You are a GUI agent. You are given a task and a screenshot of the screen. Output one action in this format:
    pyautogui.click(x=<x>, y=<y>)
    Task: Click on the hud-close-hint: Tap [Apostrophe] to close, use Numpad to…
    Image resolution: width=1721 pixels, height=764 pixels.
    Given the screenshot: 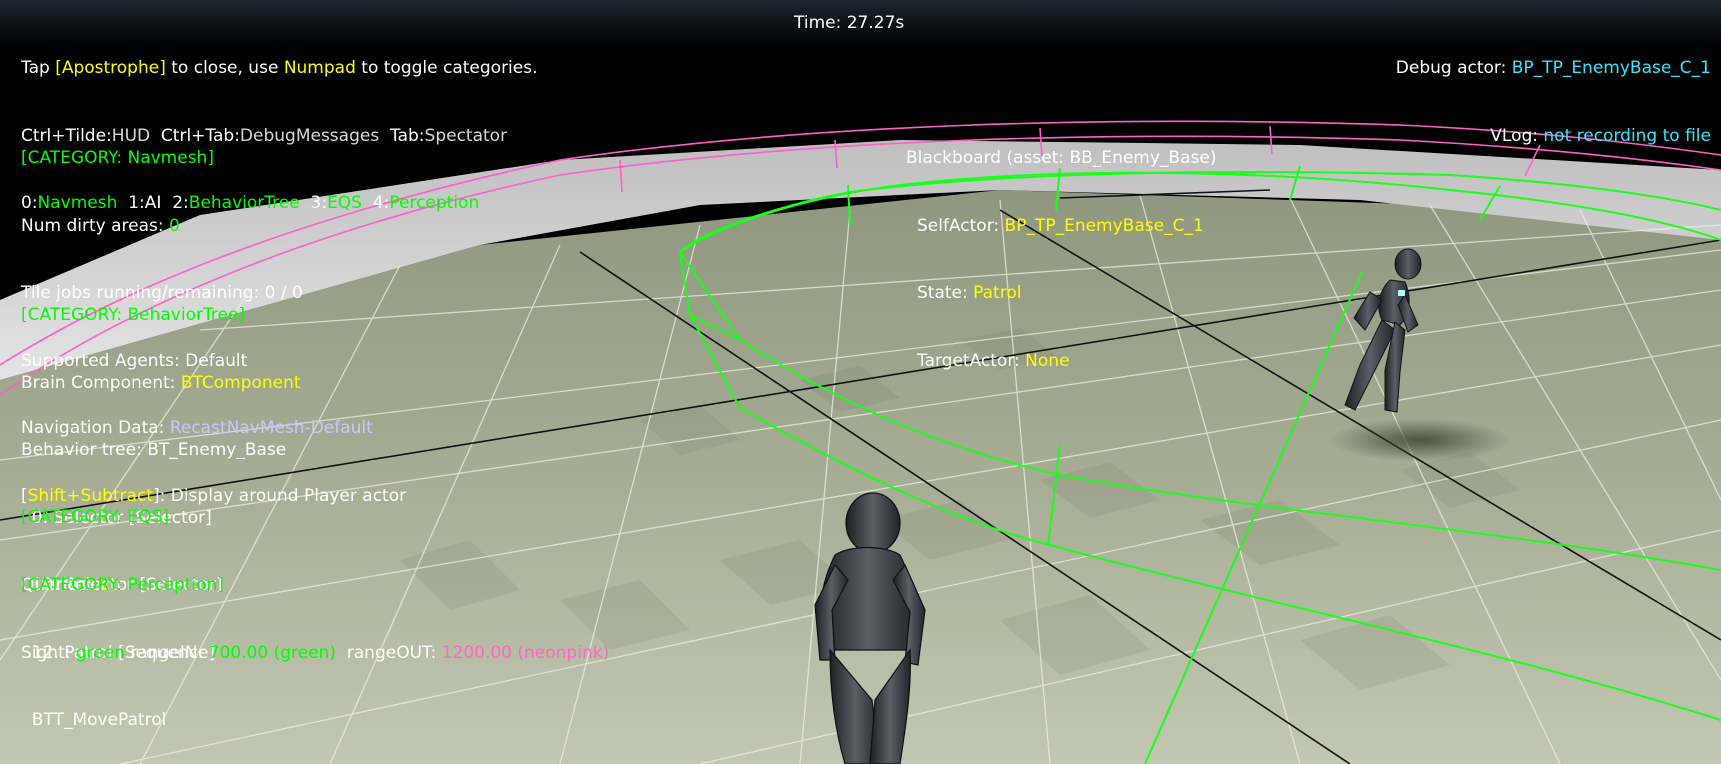 What is the action you would take?
    pyautogui.click(x=279, y=68)
    